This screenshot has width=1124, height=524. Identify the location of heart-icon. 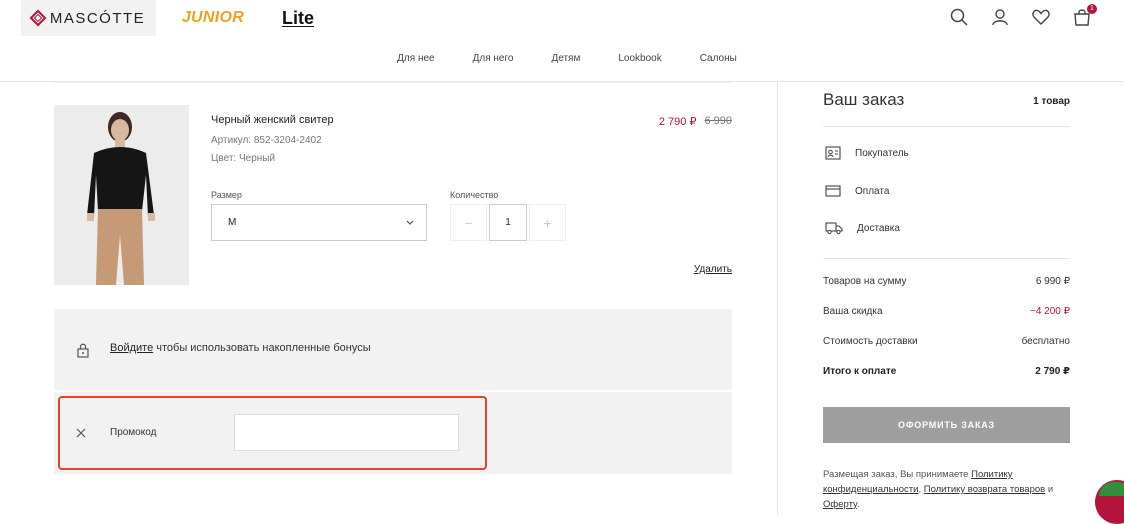
(1041, 17).